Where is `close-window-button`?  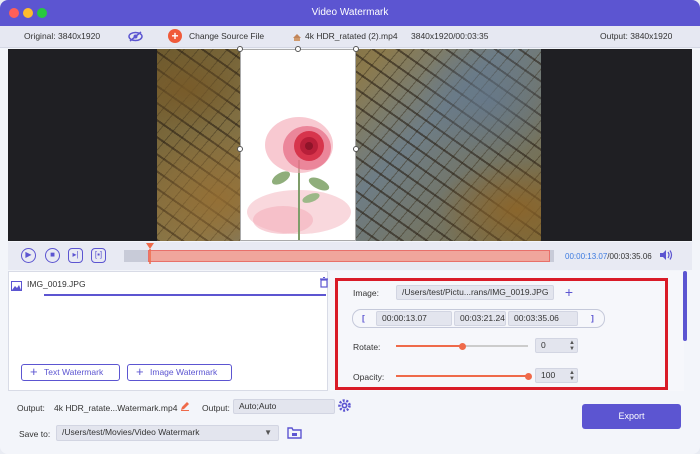
close-window-button is located at coordinates (14, 13).